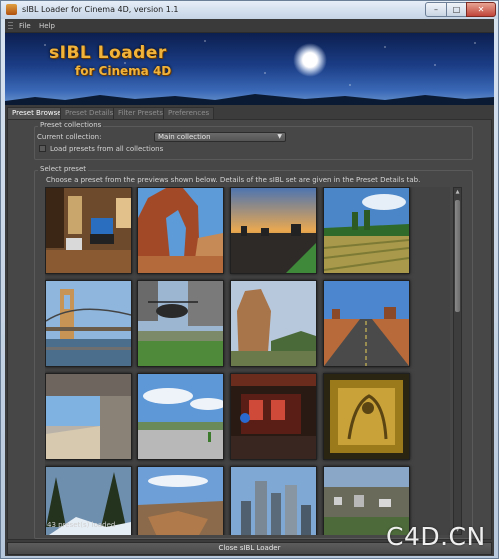 Image resolution: width=499 pixels, height=559 pixels. I want to click on carved-panel-thumbnail, so click(366, 416).